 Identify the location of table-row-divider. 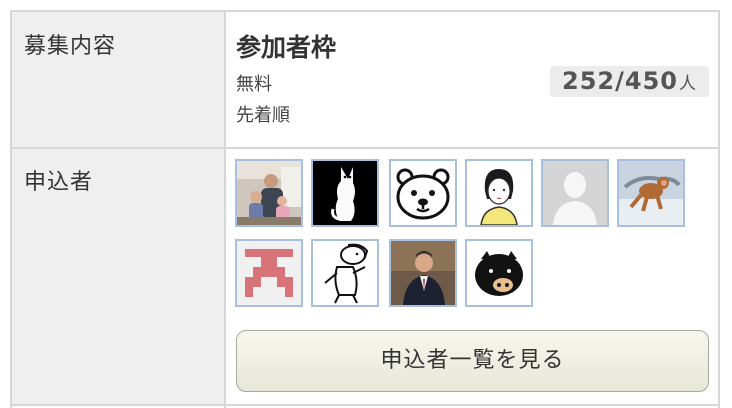
(365, 148).